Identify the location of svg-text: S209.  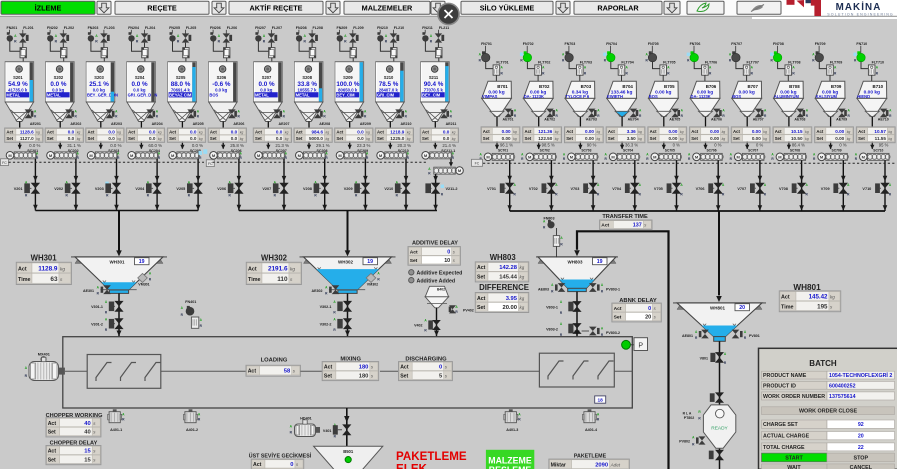
(348, 77).